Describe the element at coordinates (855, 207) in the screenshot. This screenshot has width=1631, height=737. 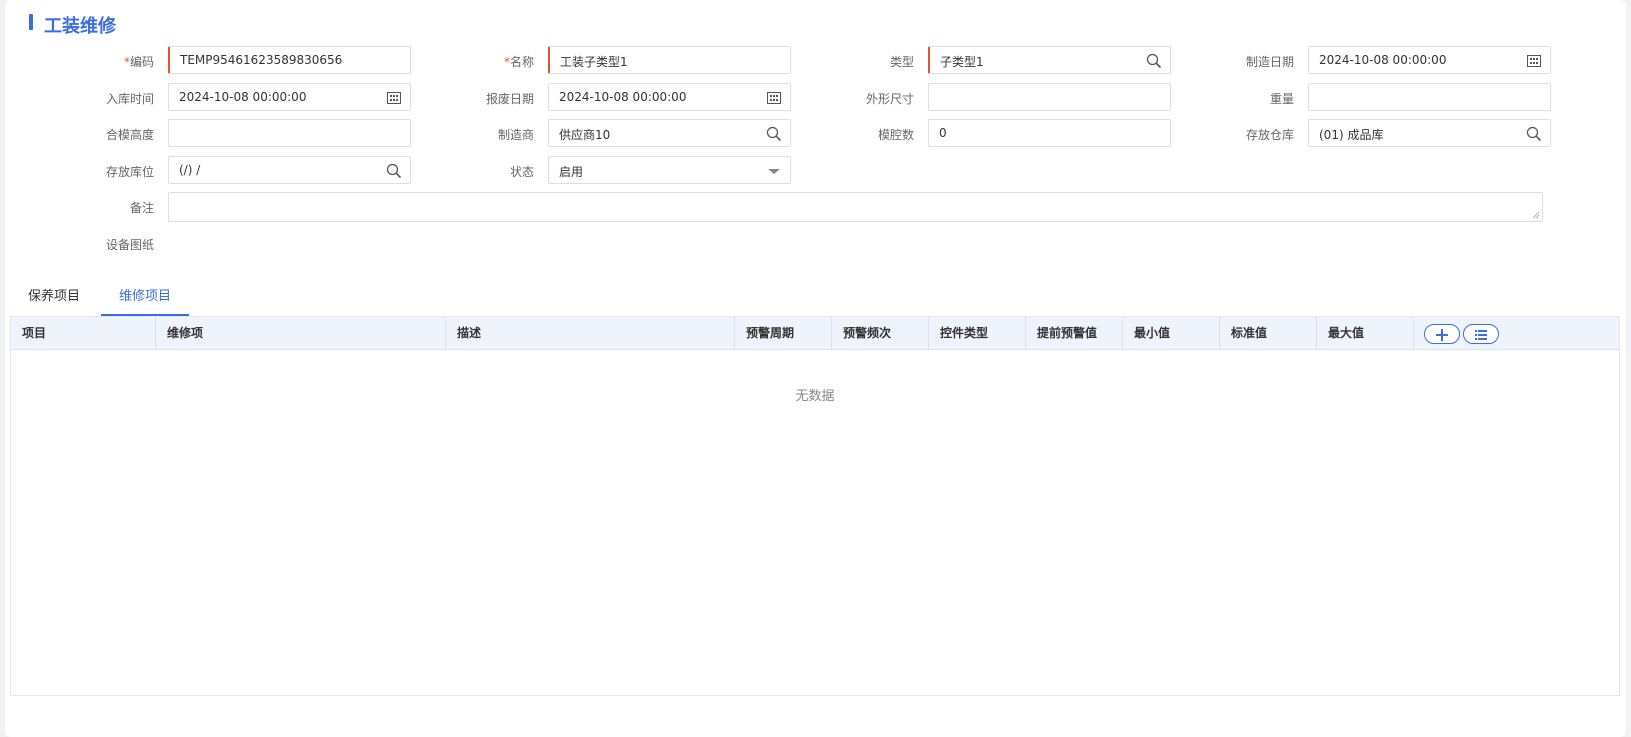
I see `remark-textarea` at that location.